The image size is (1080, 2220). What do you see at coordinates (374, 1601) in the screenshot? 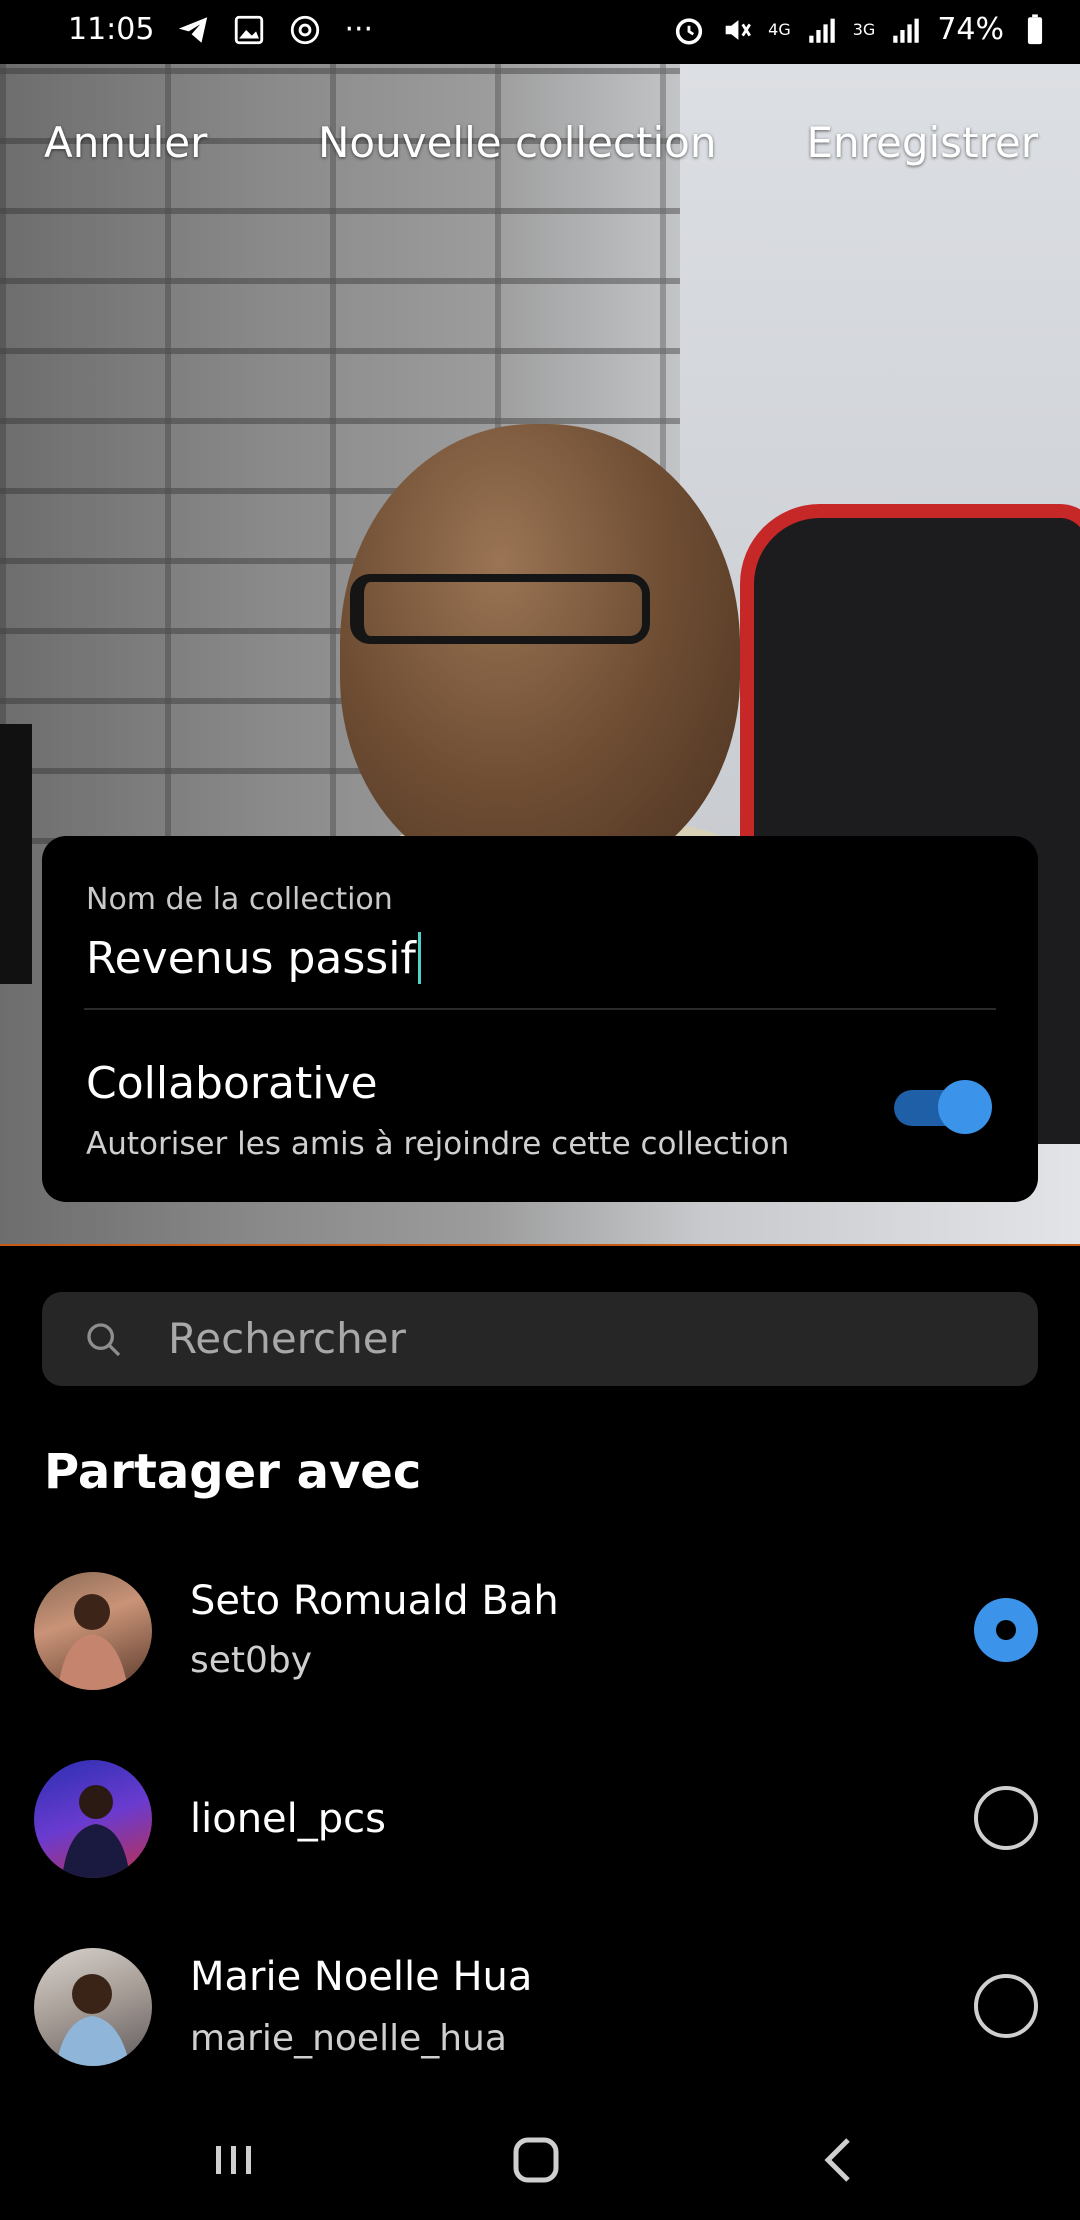
I see `contact-name: Seto Romuald Bah` at bounding box center [374, 1601].